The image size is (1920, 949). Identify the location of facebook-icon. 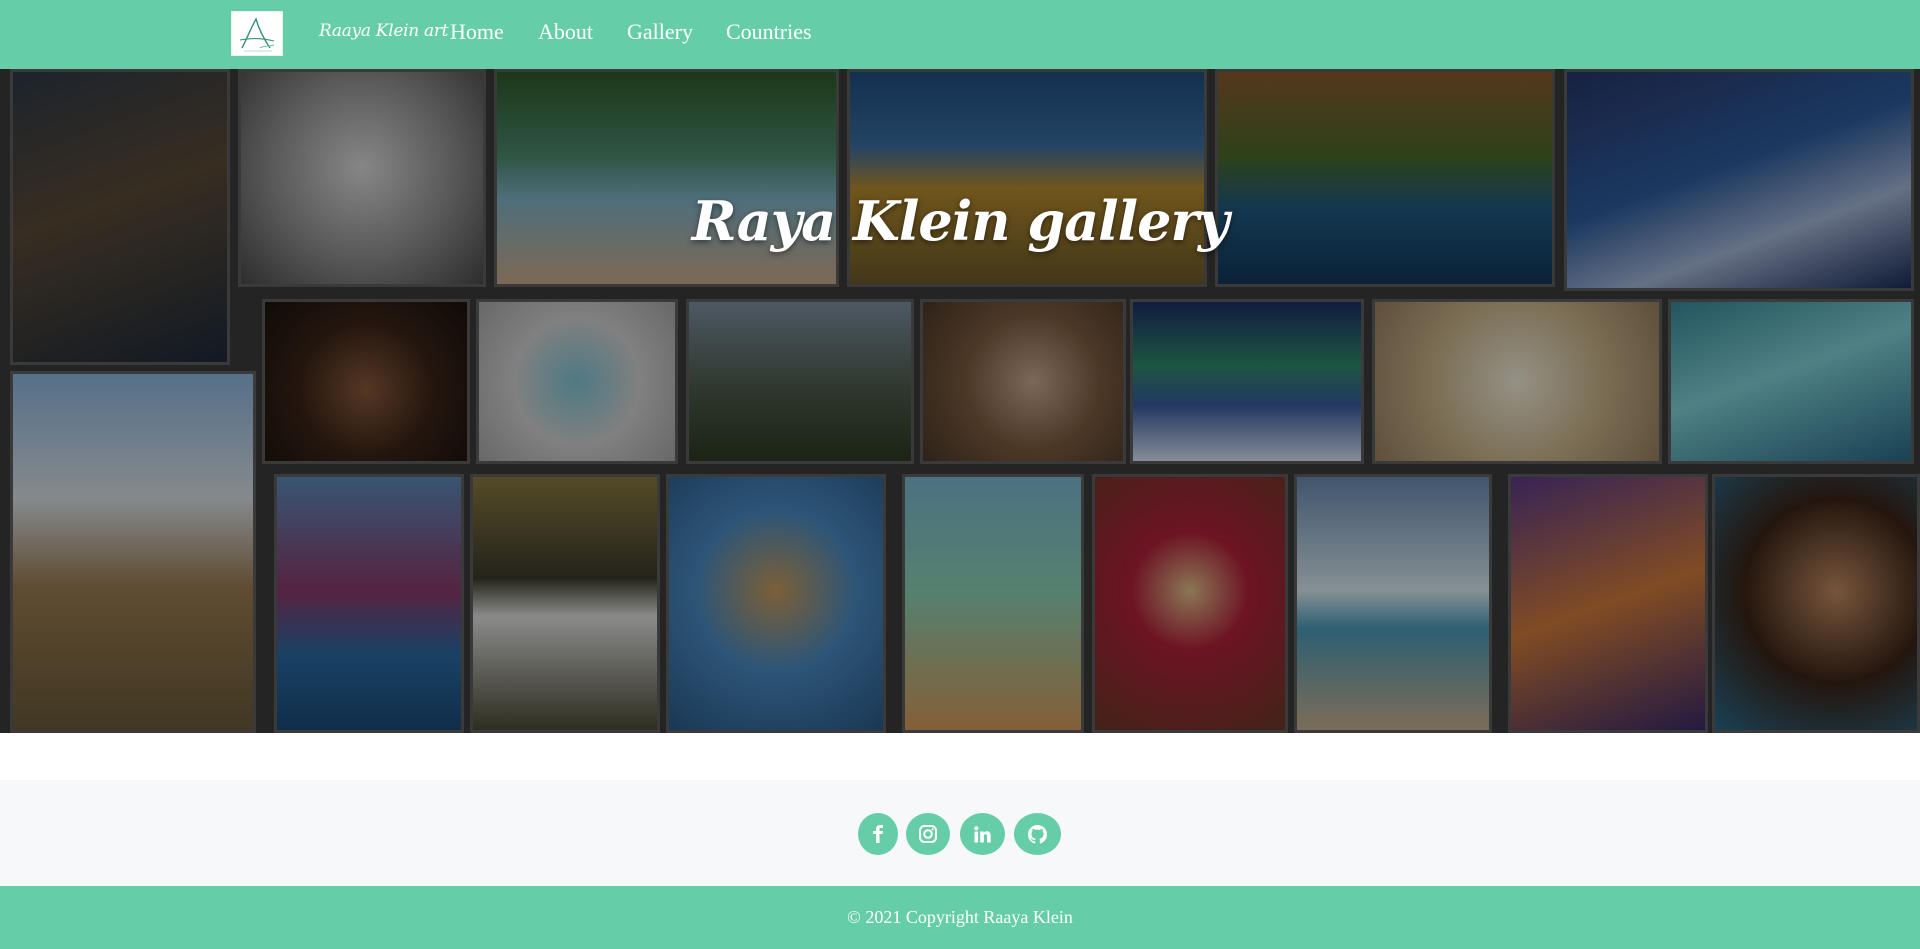
(878, 834).